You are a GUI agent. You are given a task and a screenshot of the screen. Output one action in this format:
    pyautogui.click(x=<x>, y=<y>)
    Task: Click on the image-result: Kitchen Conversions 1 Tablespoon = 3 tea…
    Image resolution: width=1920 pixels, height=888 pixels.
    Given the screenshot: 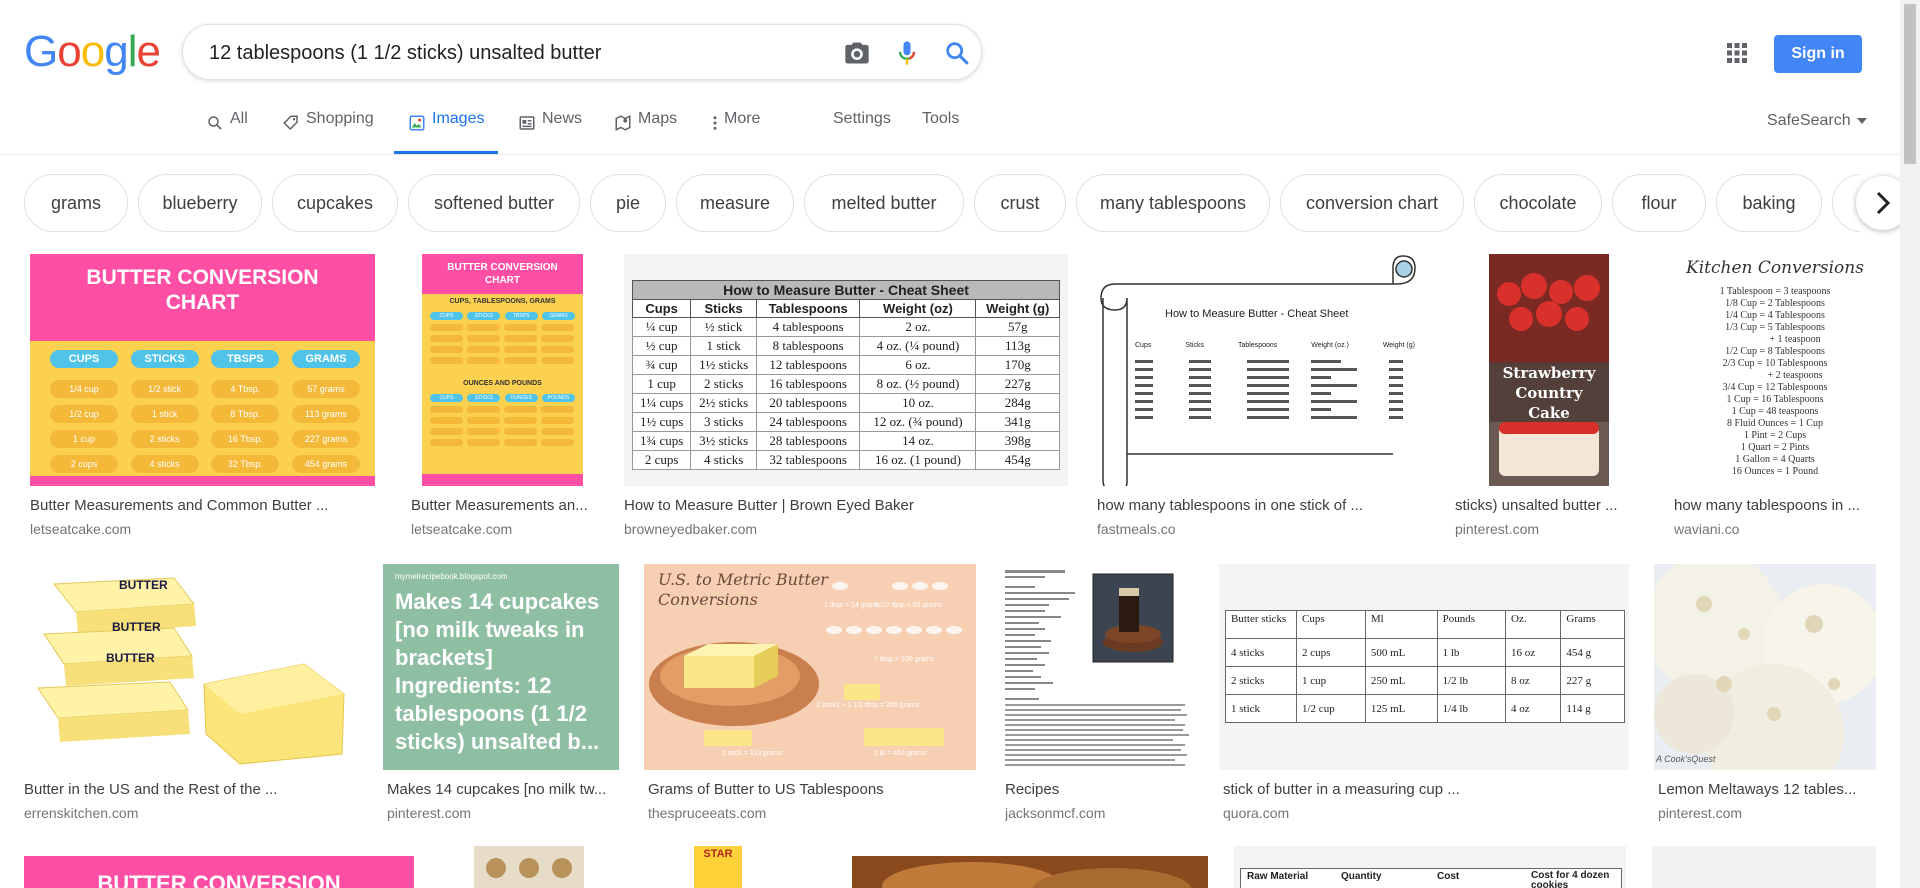 What is the action you would take?
    pyautogui.click(x=1775, y=397)
    